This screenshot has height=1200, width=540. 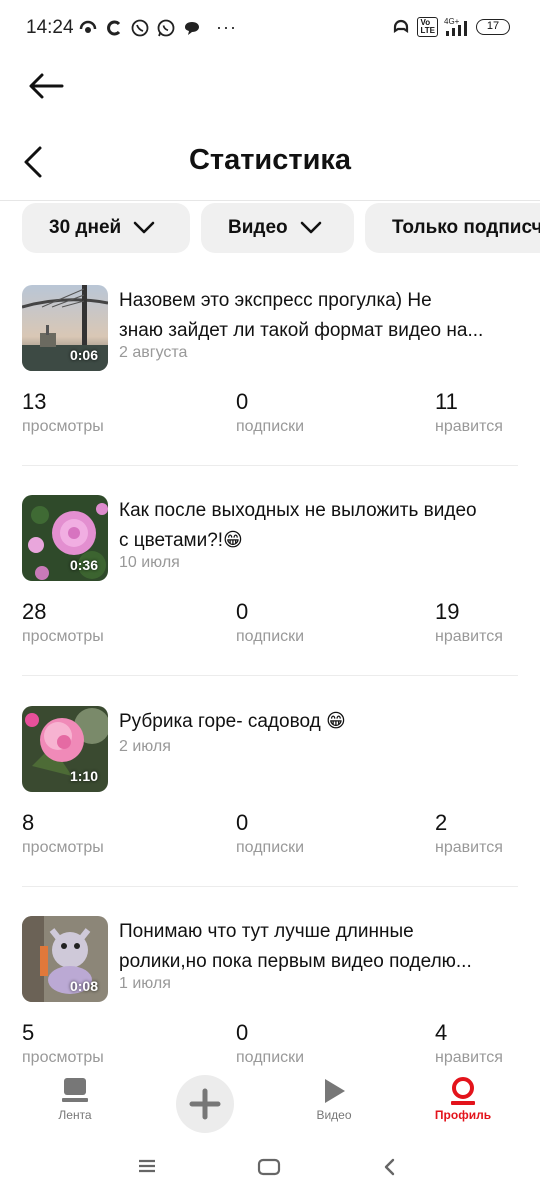 I want to click on views-stat: 8 просмотры, so click(x=63, y=835).